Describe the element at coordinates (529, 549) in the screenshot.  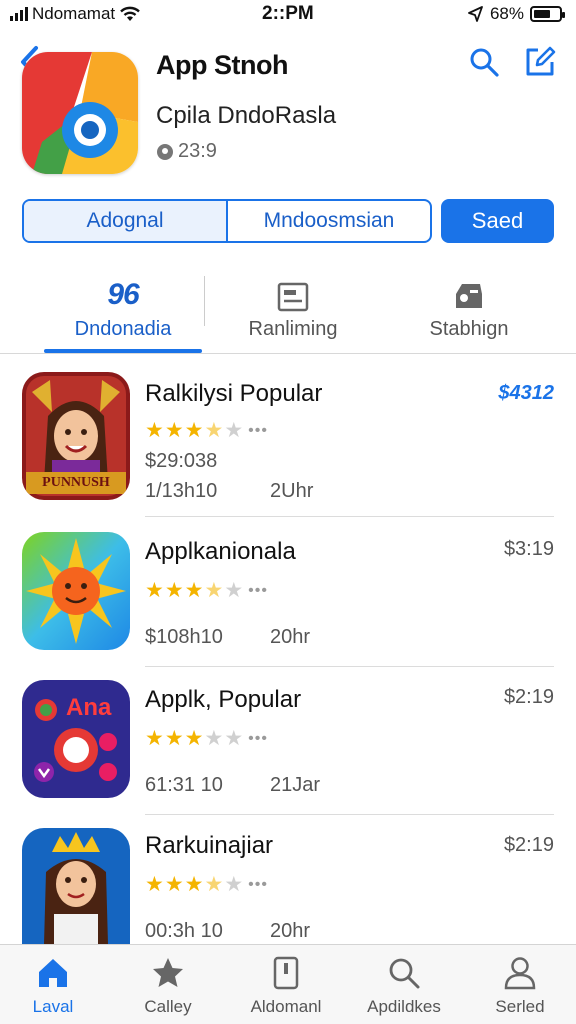
I see `app-price: $3:19` at that location.